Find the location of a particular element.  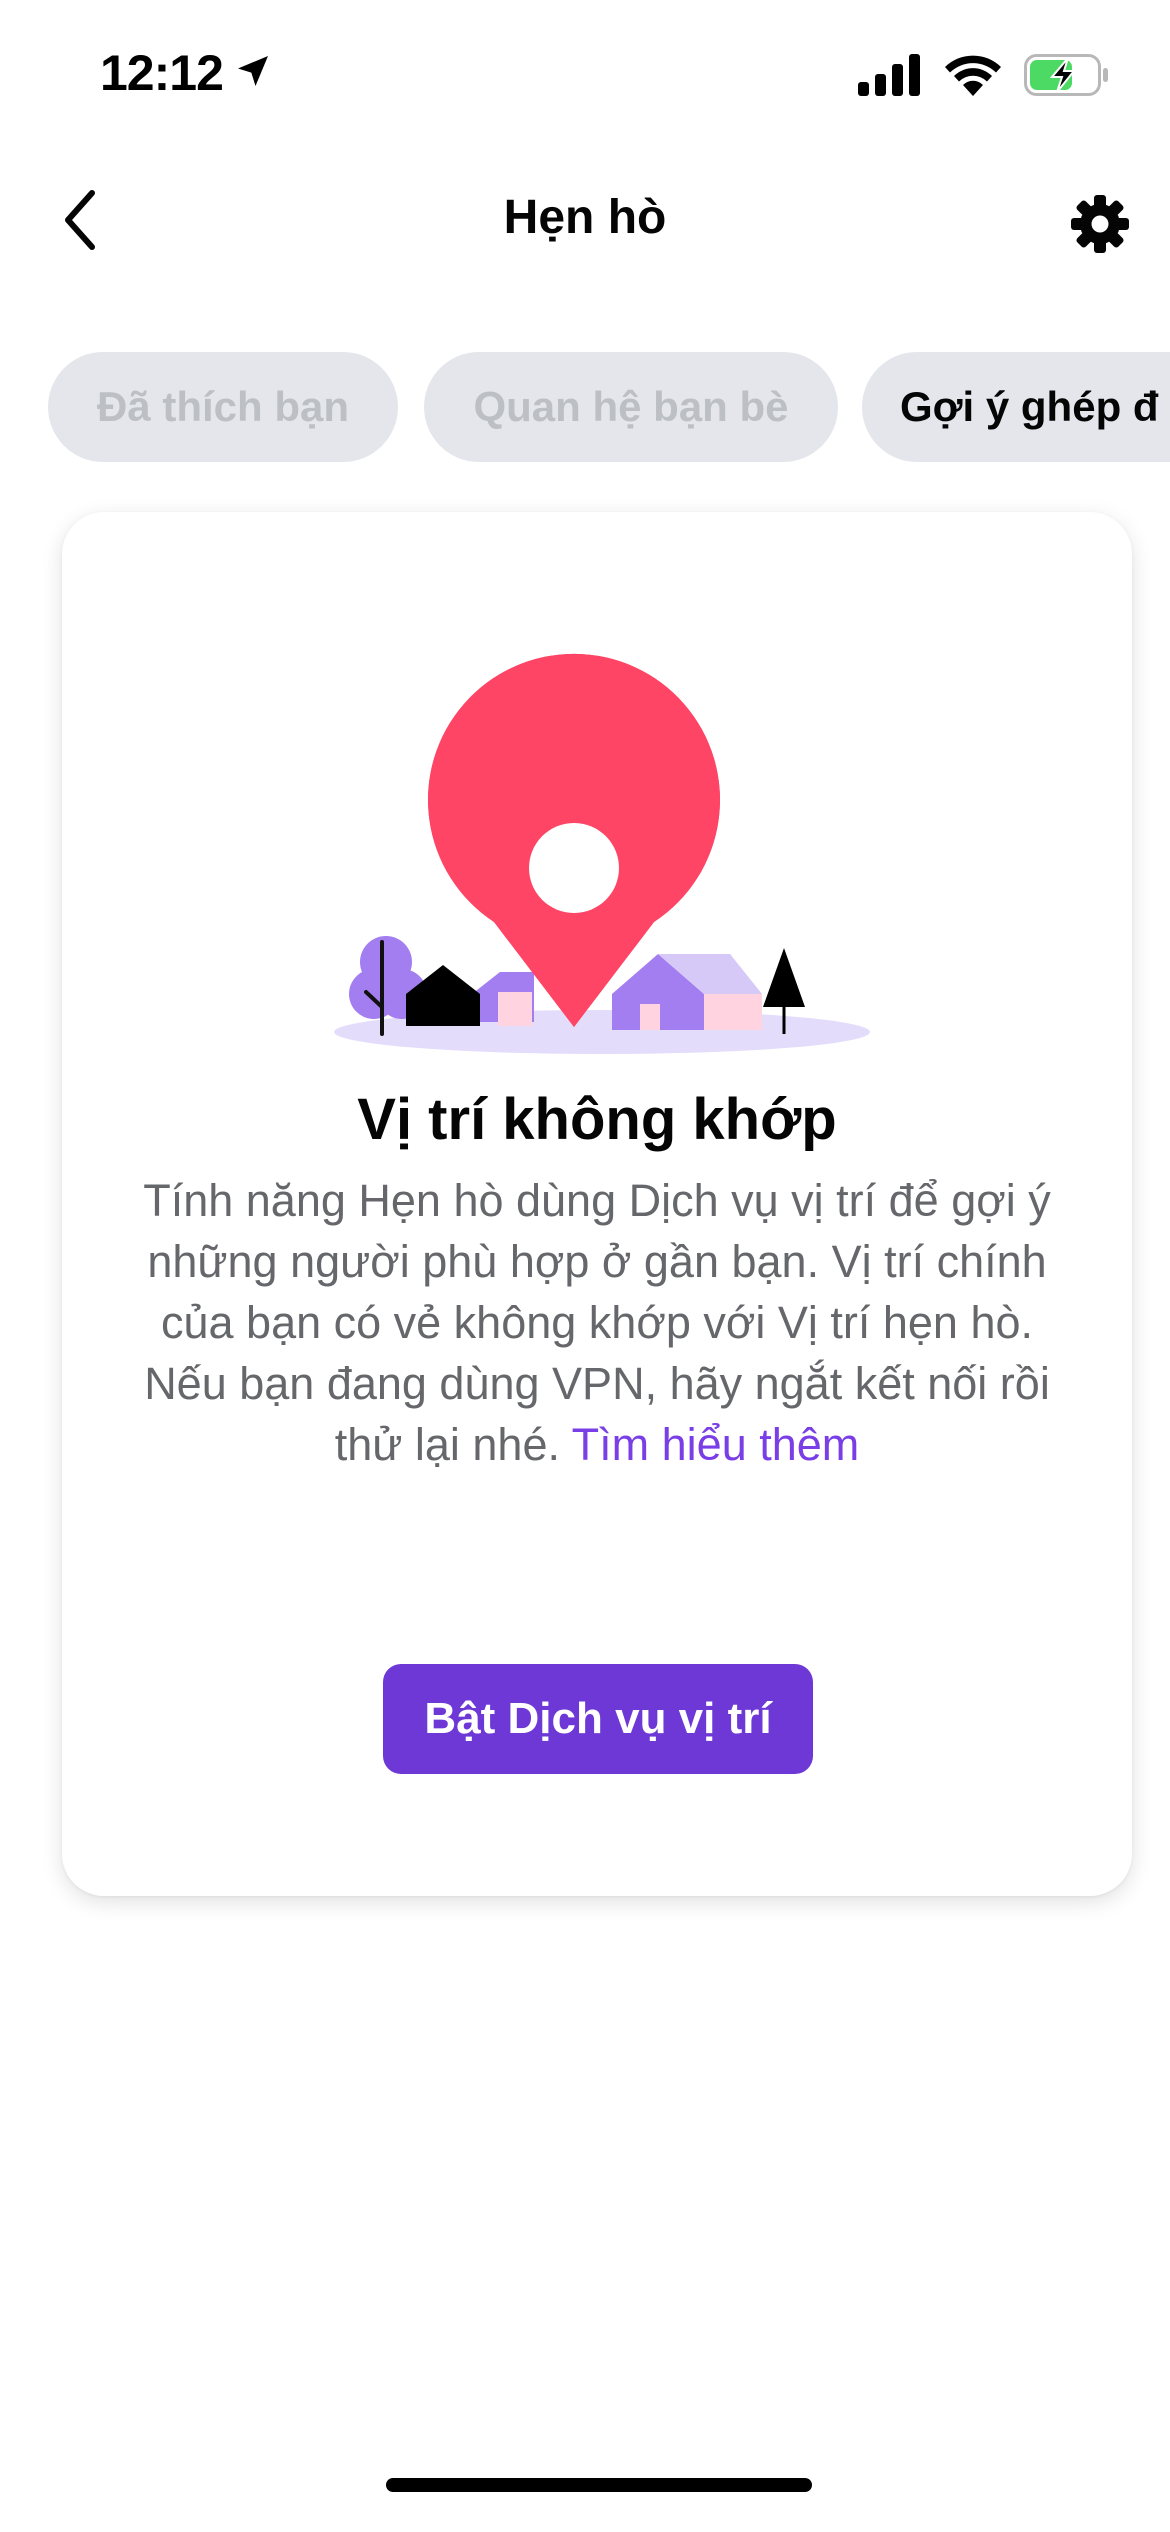

cellular-signal-icon is located at coordinates (890, 77).